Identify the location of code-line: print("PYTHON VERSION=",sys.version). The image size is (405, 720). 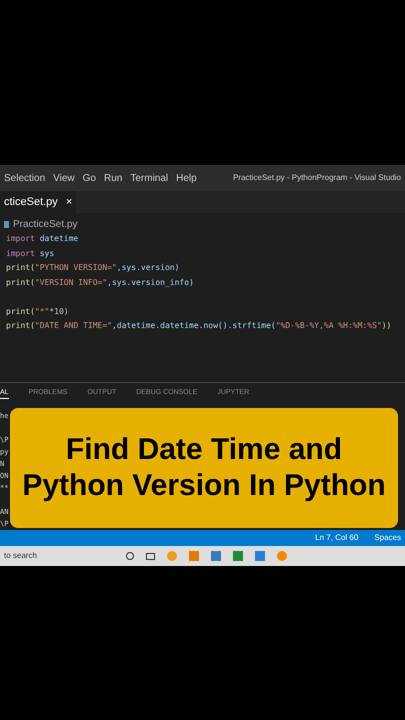
(93, 268).